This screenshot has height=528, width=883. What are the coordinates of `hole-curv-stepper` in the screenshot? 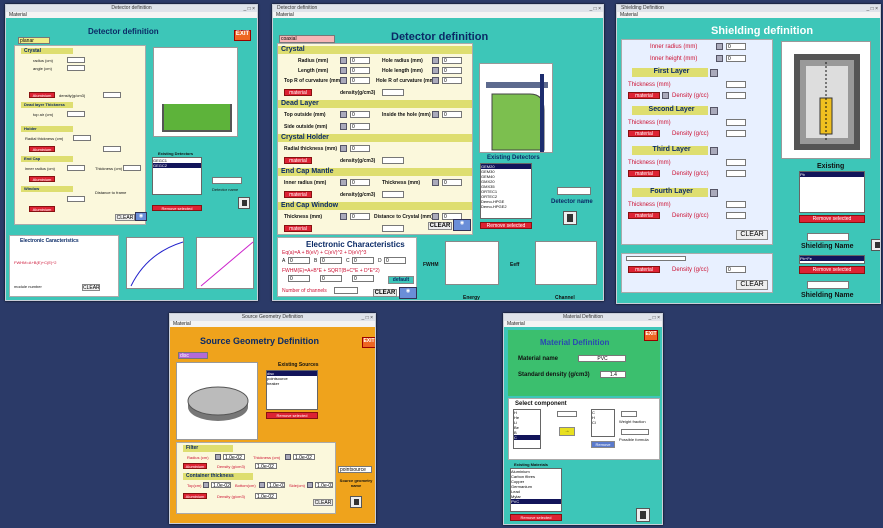 It's located at (435, 80).